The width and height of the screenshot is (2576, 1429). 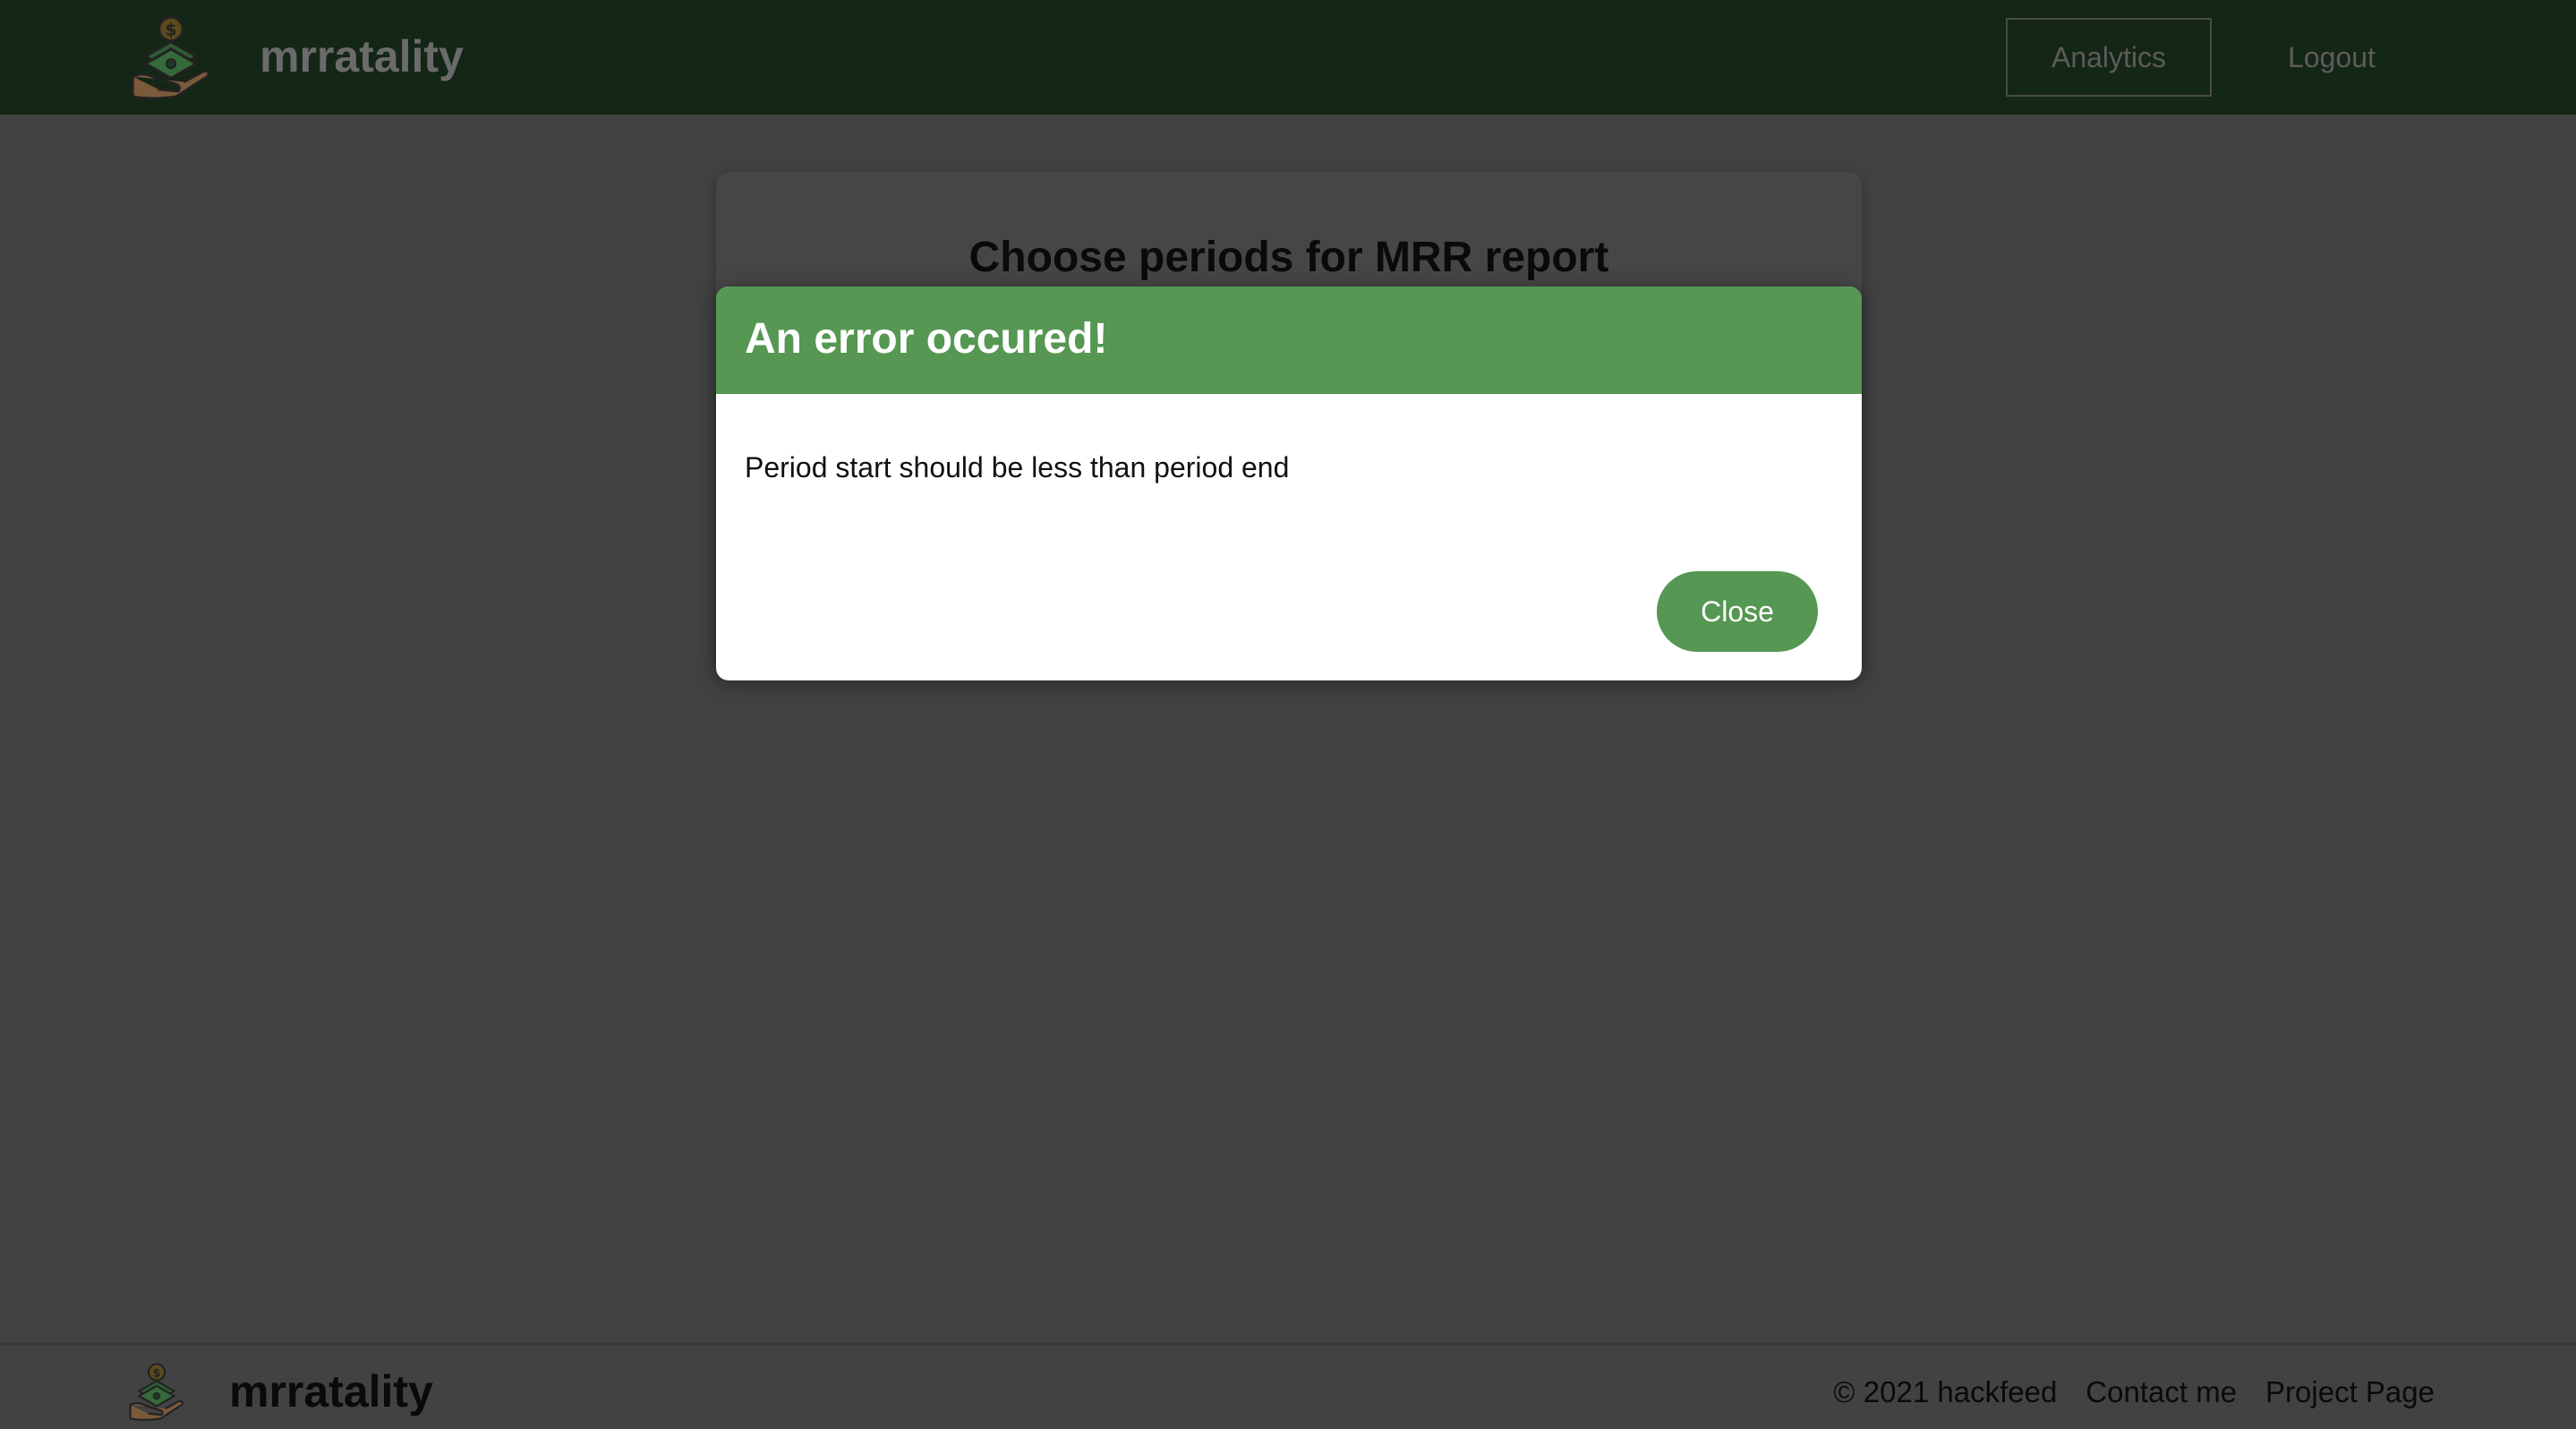 What do you see at coordinates (2332, 57) in the screenshot?
I see `nav-logout-button: Logout` at bounding box center [2332, 57].